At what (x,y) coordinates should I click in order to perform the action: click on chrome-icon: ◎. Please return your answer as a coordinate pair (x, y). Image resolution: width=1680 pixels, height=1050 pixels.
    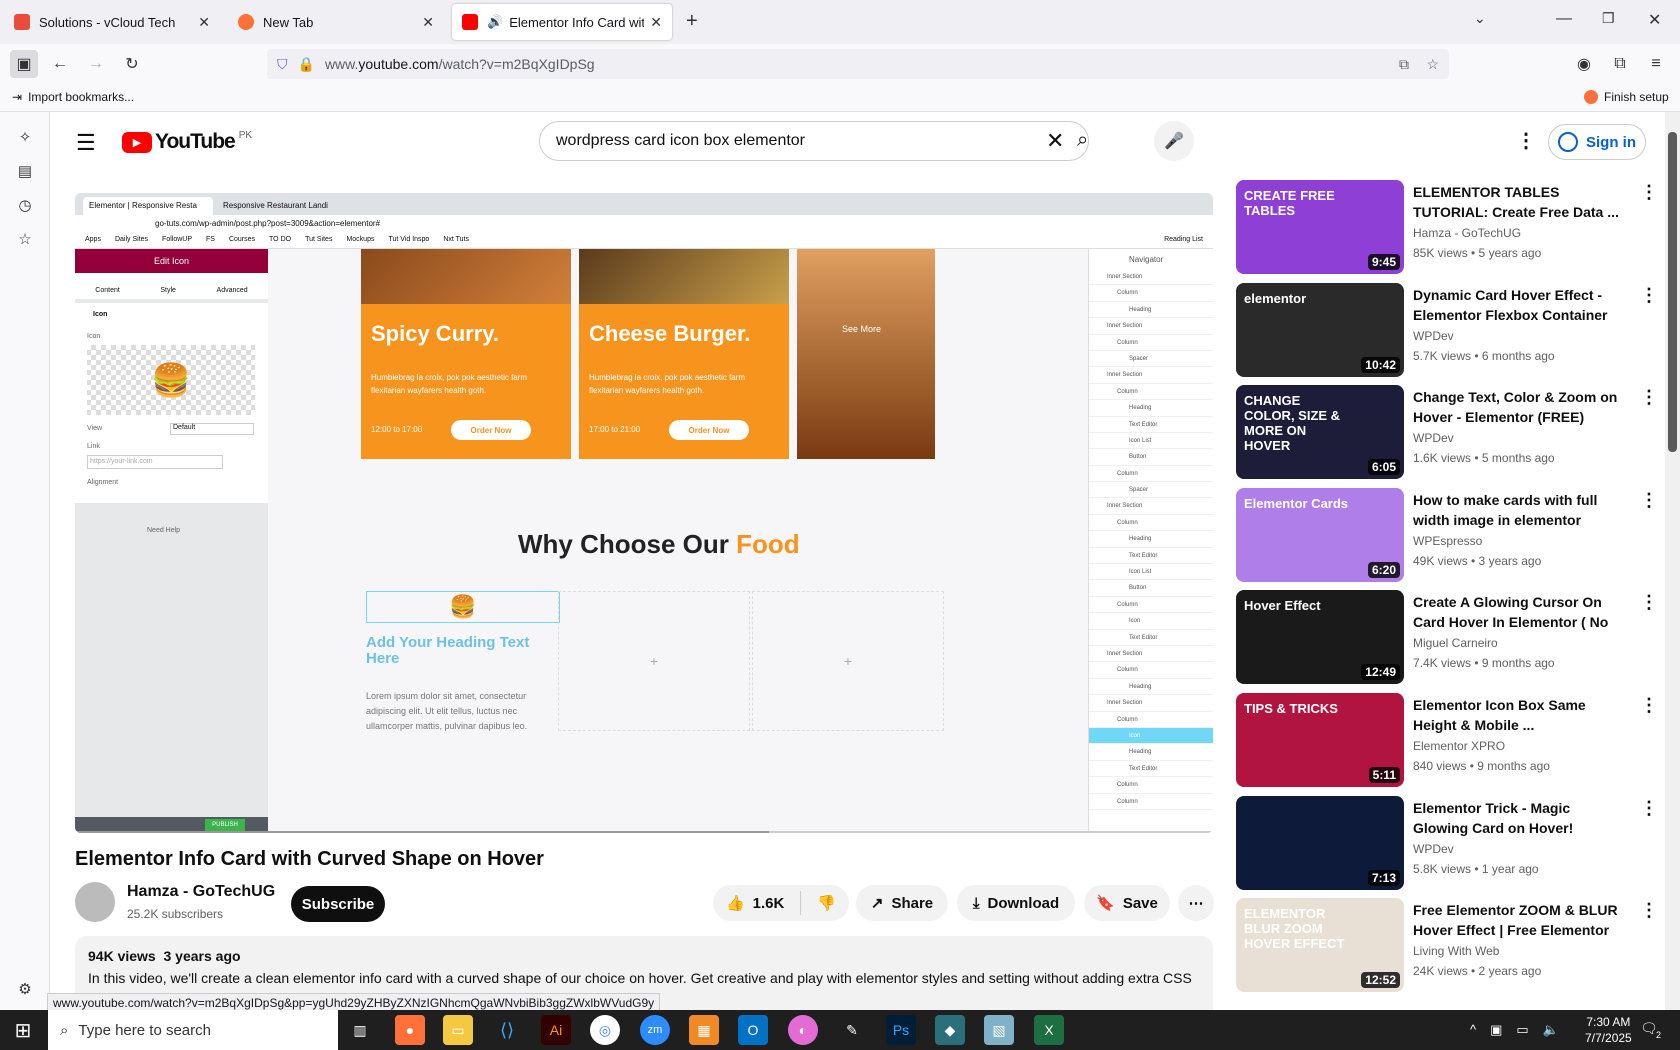
    Looking at the image, I should click on (605, 1030).